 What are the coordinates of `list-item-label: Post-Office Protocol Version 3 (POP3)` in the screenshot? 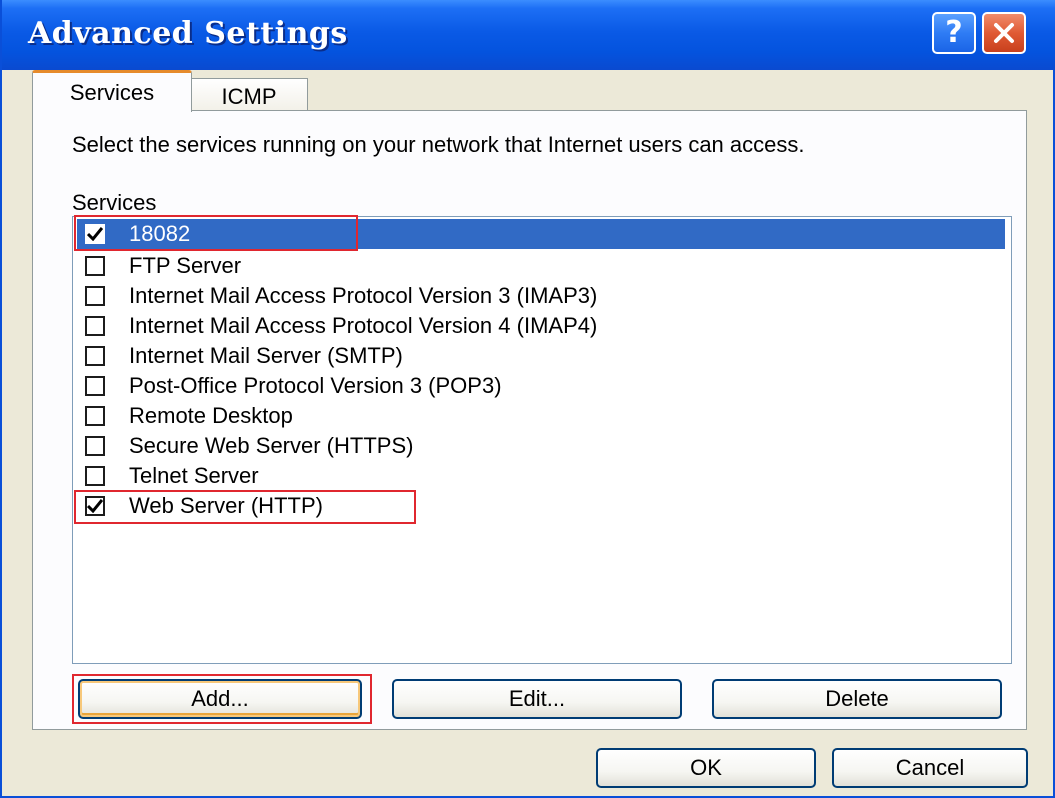 It's located at (315, 385).